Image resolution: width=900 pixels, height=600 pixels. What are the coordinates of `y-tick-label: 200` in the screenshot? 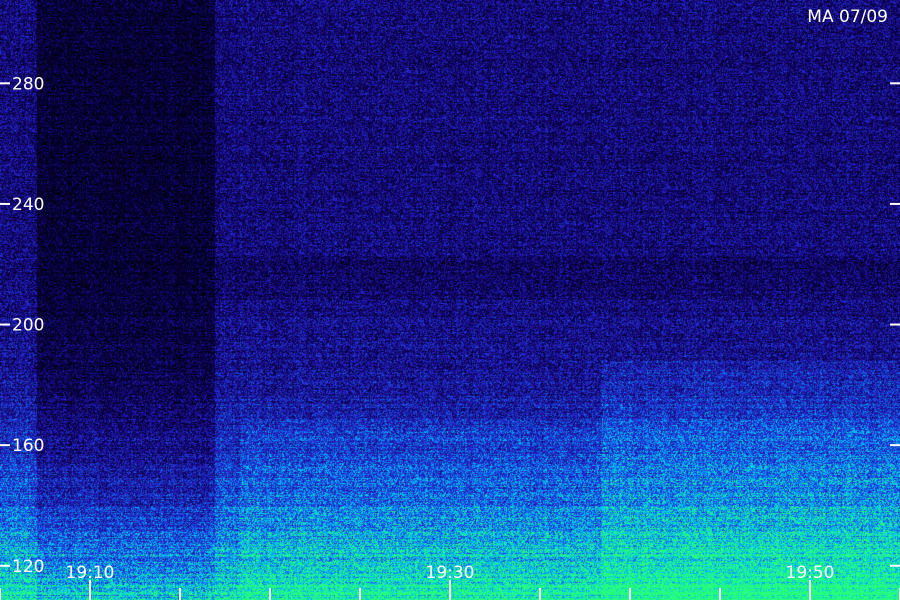 It's located at (28, 326).